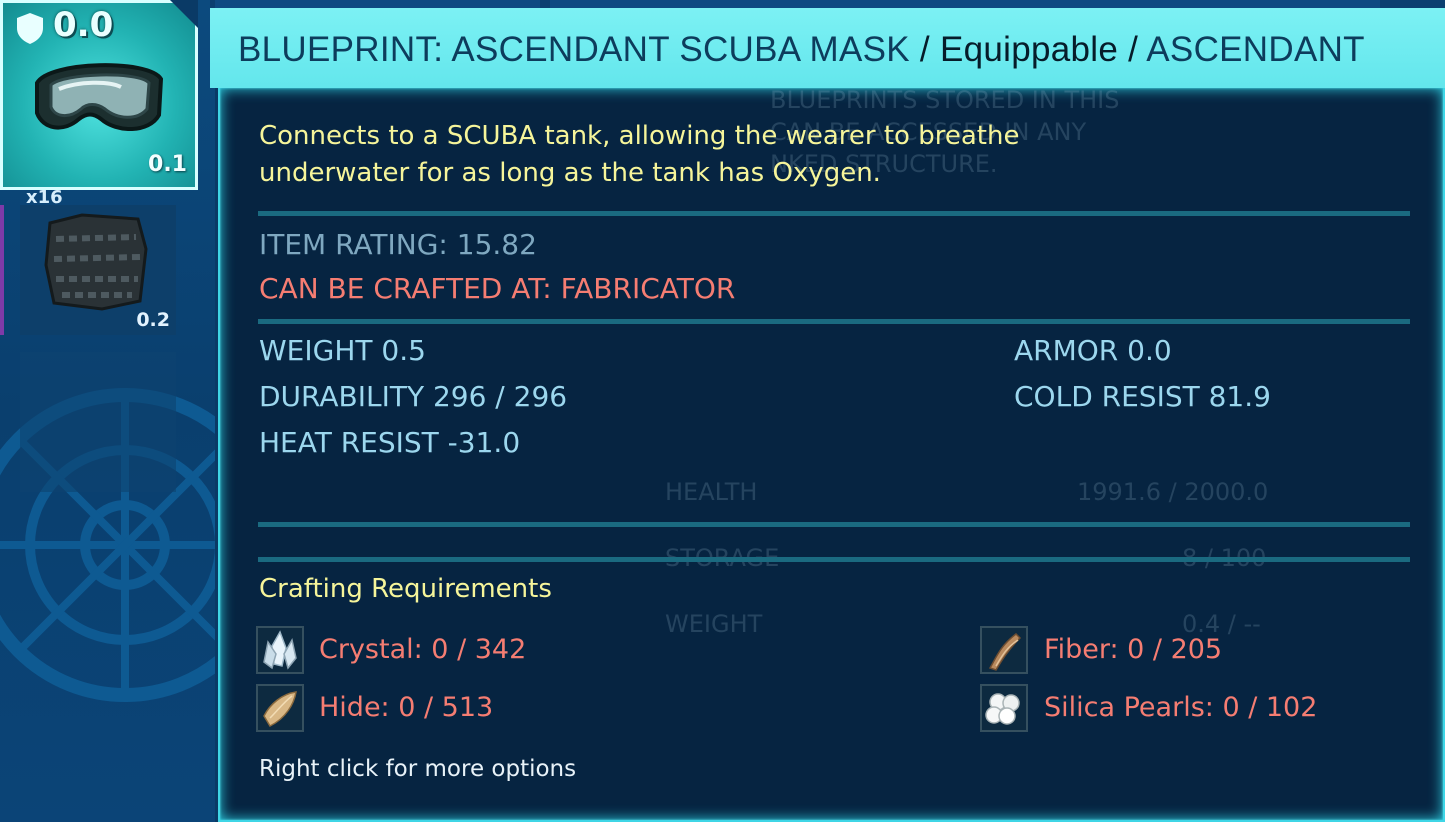 The width and height of the screenshot is (1445, 822). Describe the element at coordinates (1173, 492) in the screenshot. I see `background-health-value: 1991.6 / 2000.0` at that location.